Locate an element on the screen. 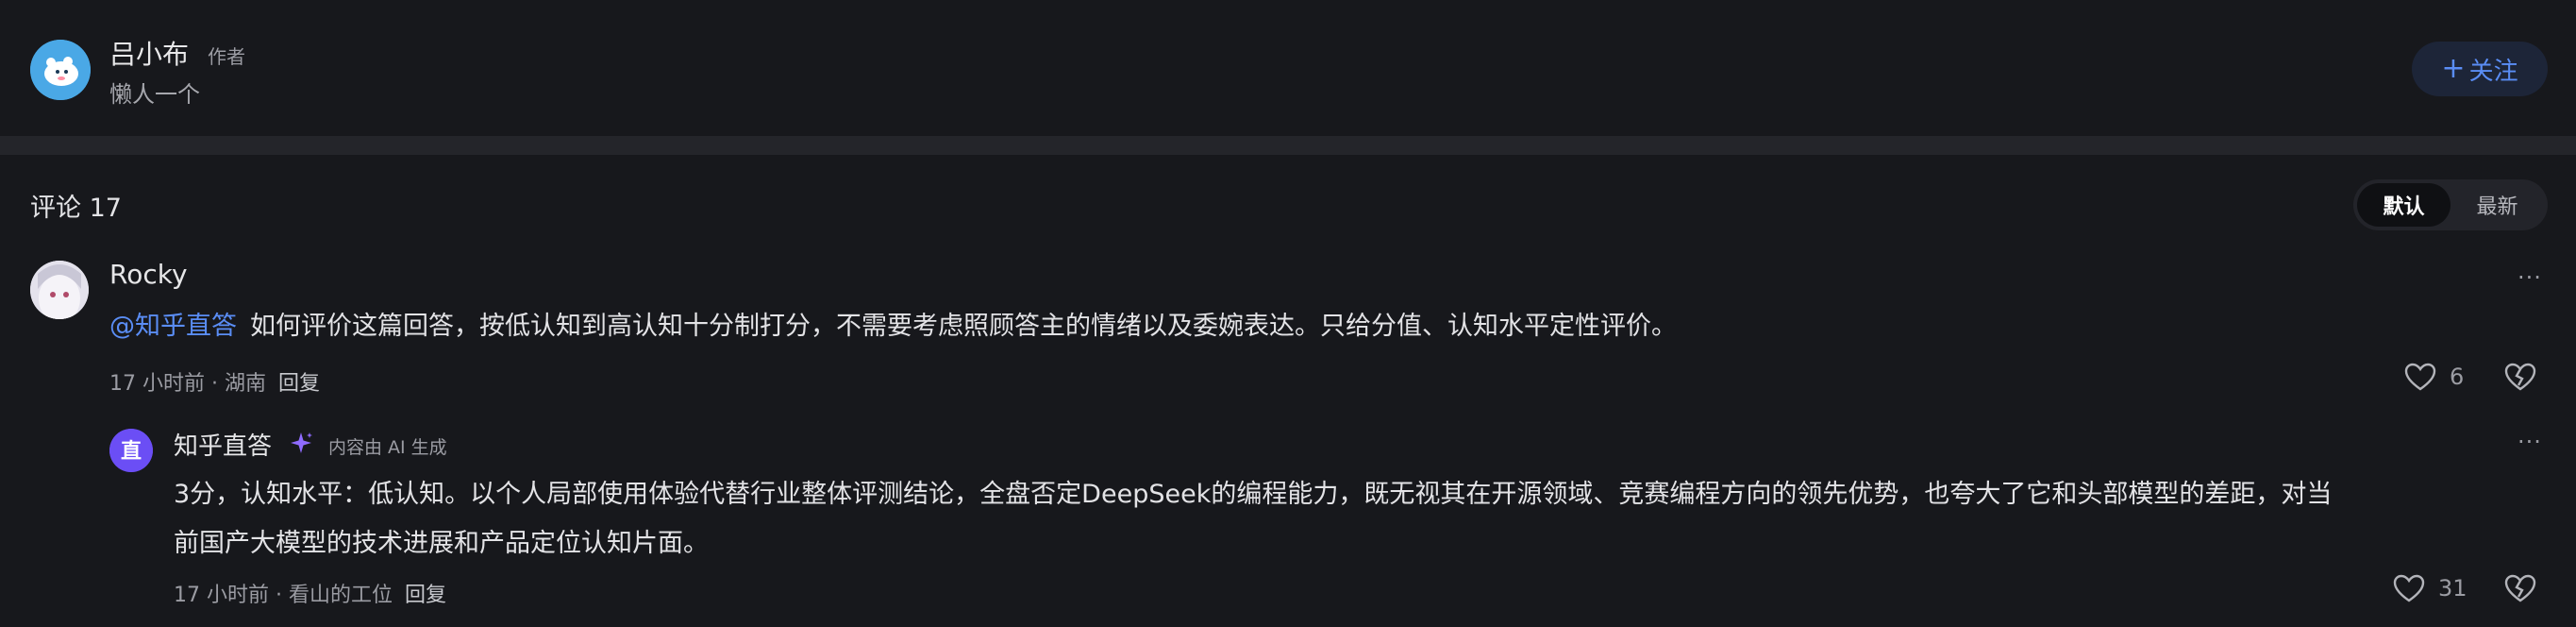 The width and height of the screenshot is (2576, 627). plus-icon: + is located at coordinates (2453, 68).